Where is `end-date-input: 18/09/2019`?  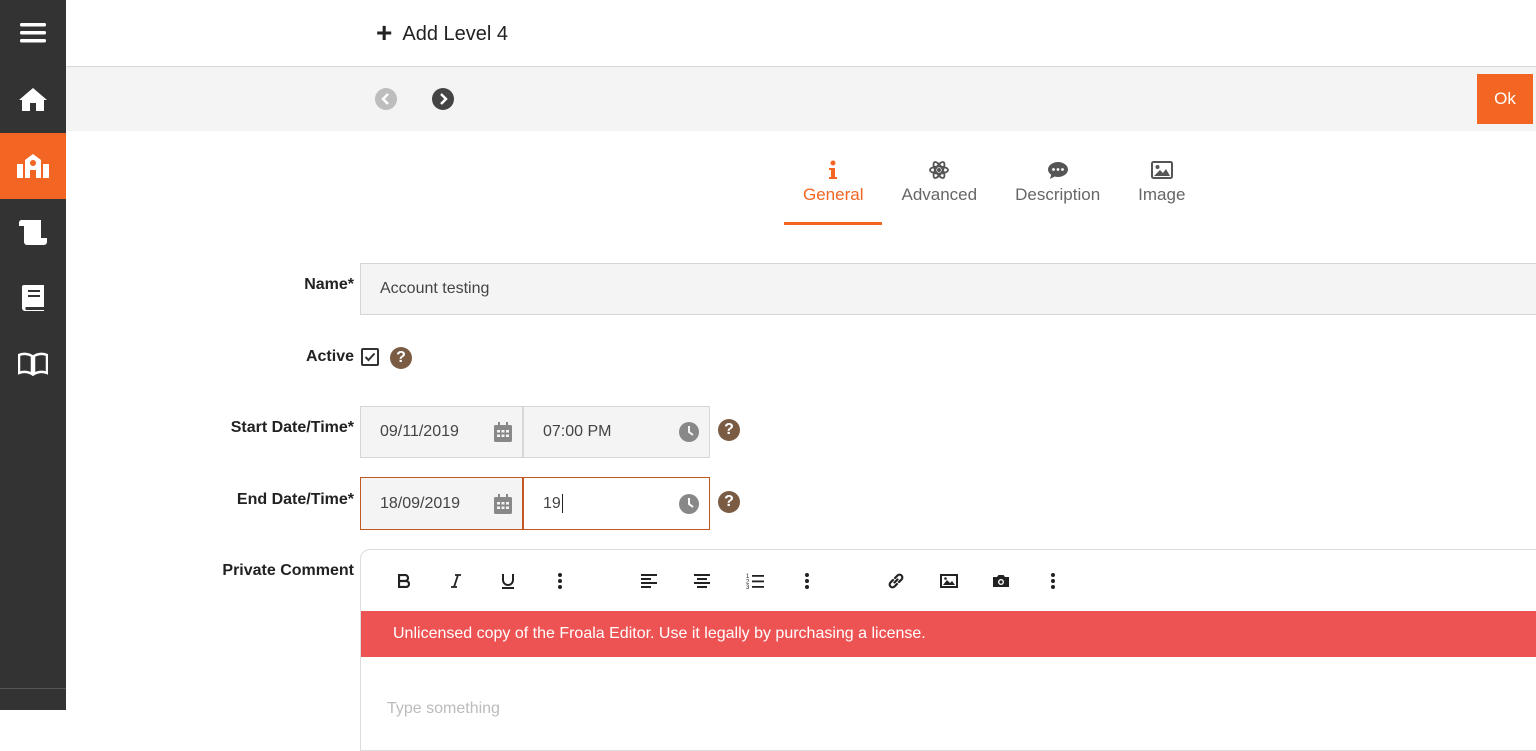 end-date-input: 18/09/2019 is located at coordinates (441, 503).